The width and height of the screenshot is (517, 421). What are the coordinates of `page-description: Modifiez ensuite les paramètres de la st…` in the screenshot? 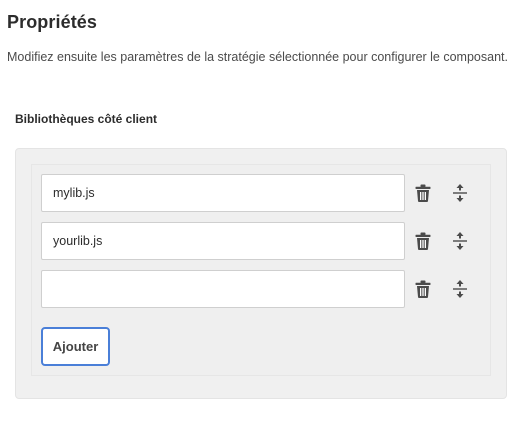 It's located at (257, 57).